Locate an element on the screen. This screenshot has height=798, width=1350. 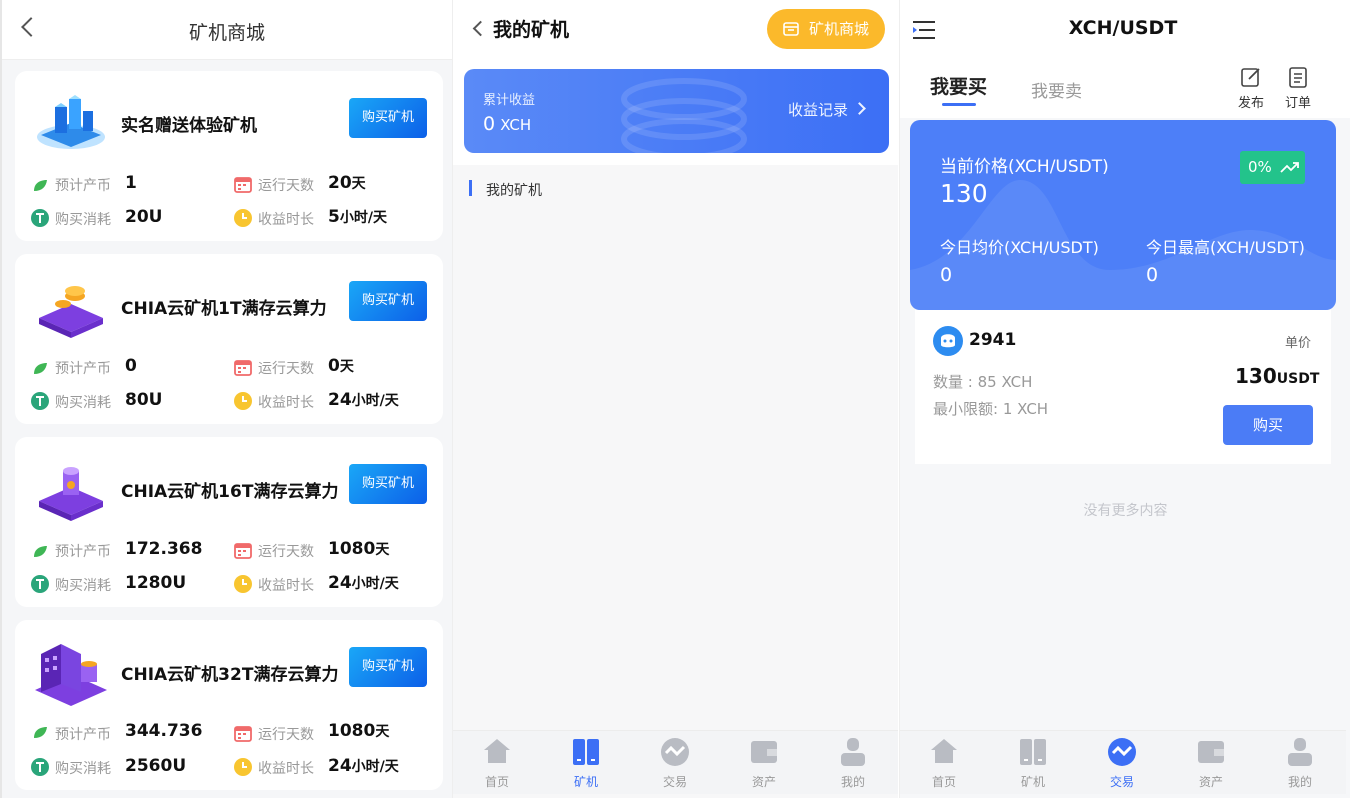
section-title: 我的矿机 is located at coordinates (514, 191).